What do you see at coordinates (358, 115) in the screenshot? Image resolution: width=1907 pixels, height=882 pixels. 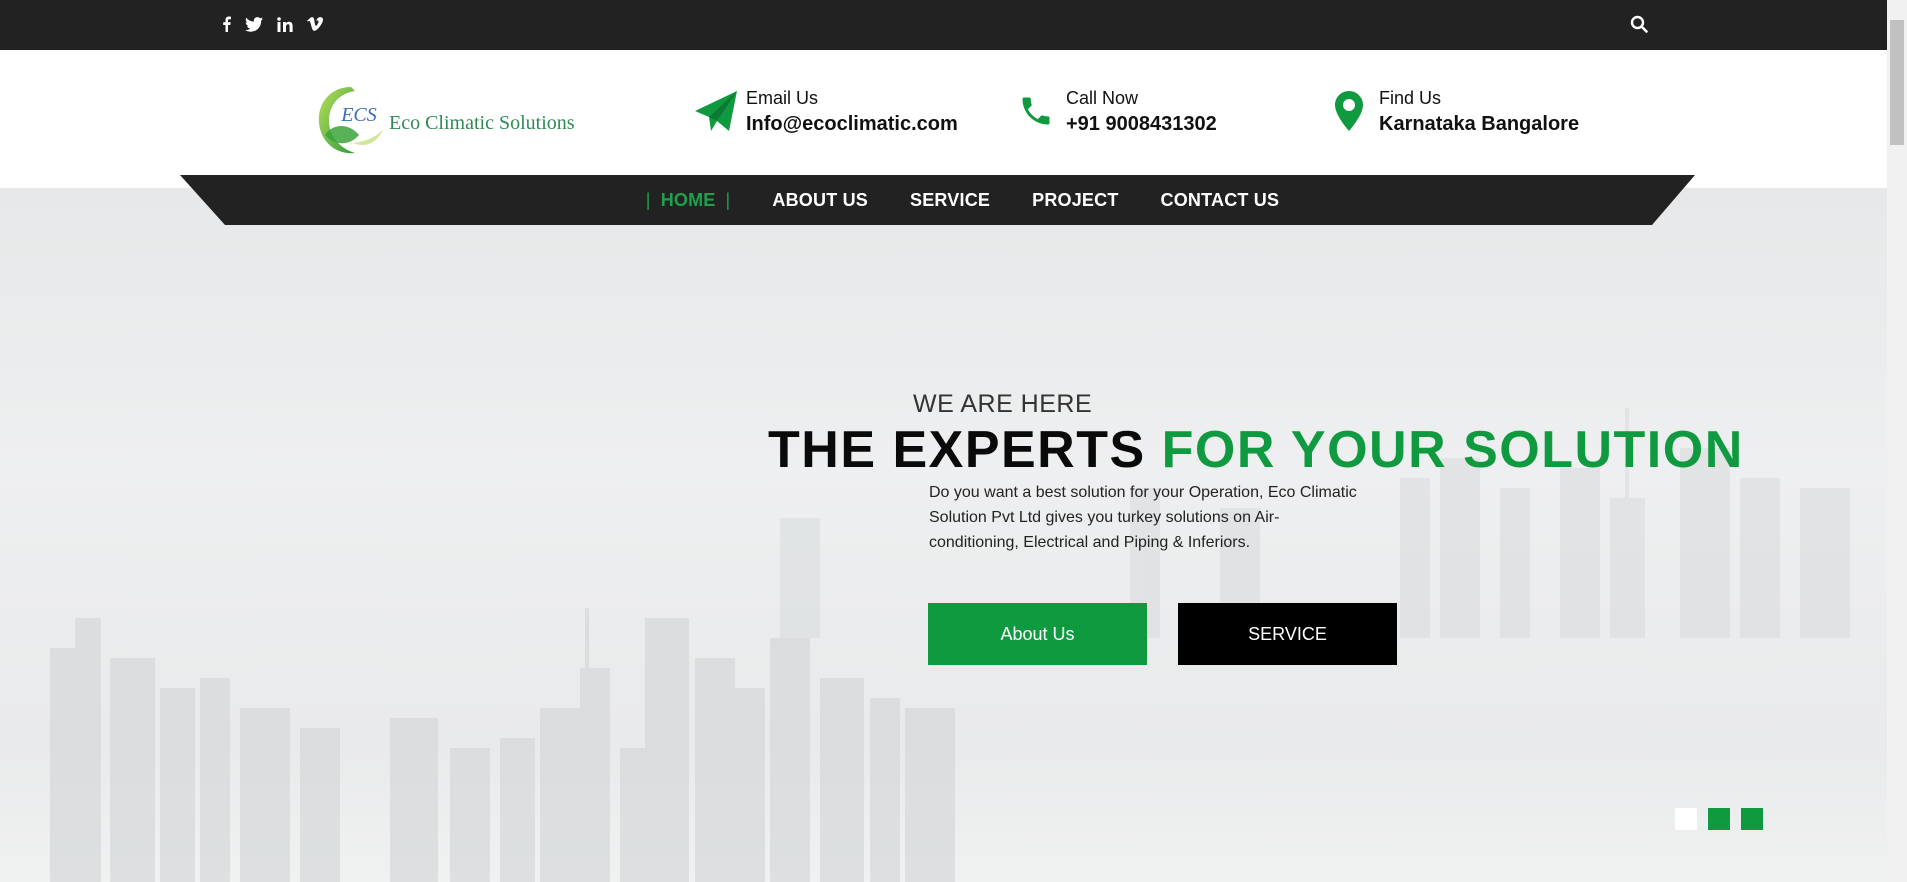 I see `svg-text: ECS` at bounding box center [358, 115].